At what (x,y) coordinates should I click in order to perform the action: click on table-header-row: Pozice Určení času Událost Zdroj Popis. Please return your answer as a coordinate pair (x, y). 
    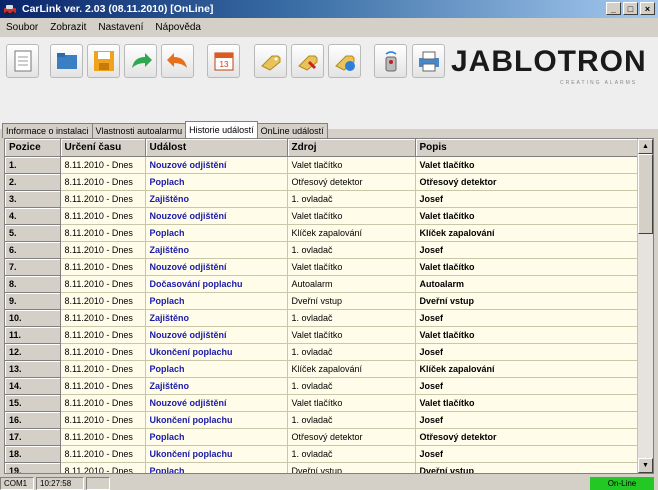
    Looking at the image, I should click on (322, 148).